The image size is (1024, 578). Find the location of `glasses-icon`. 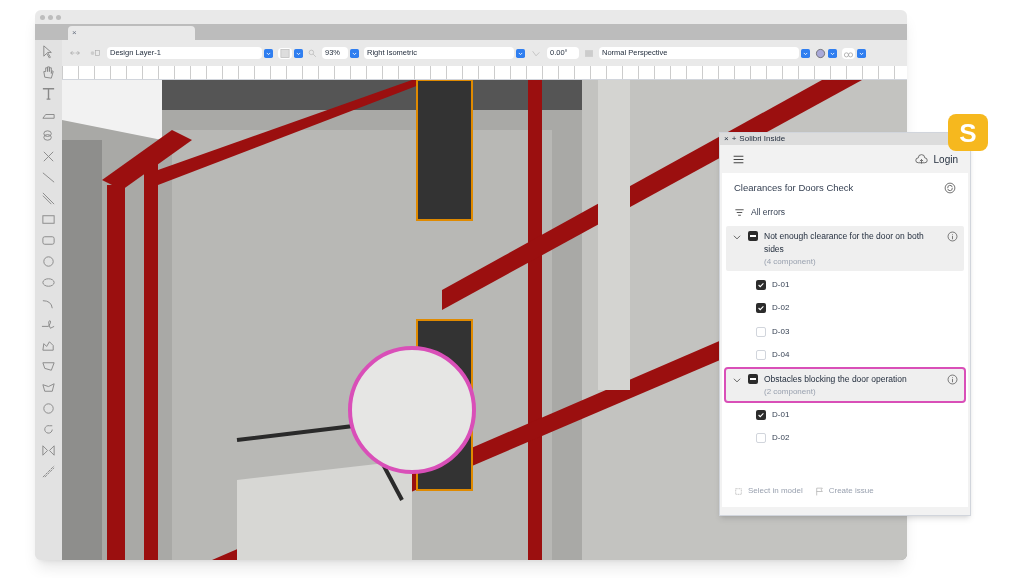

glasses-icon is located at coordinates (848, 53).